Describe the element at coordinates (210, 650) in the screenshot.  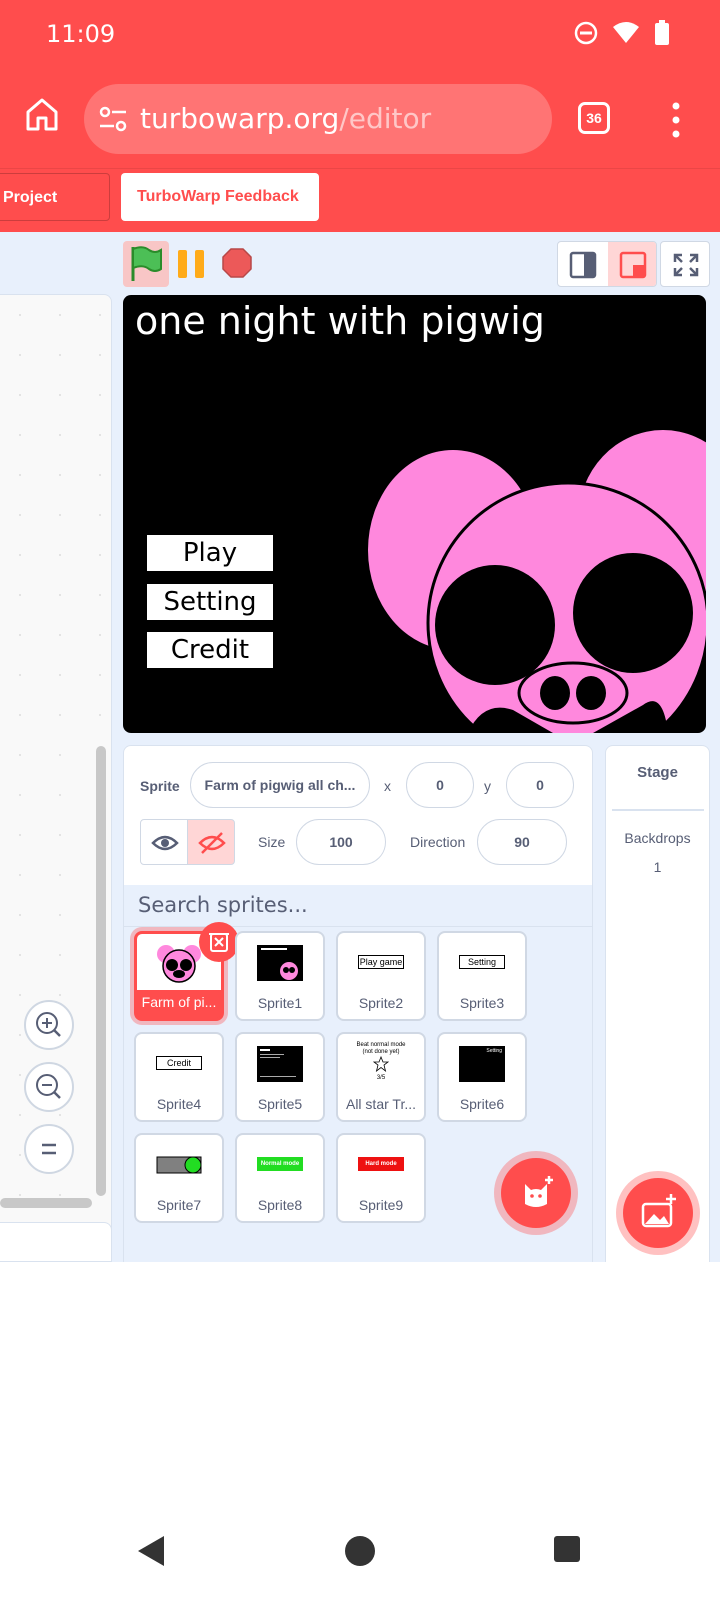
I see `credit-button: Credit` at that location.